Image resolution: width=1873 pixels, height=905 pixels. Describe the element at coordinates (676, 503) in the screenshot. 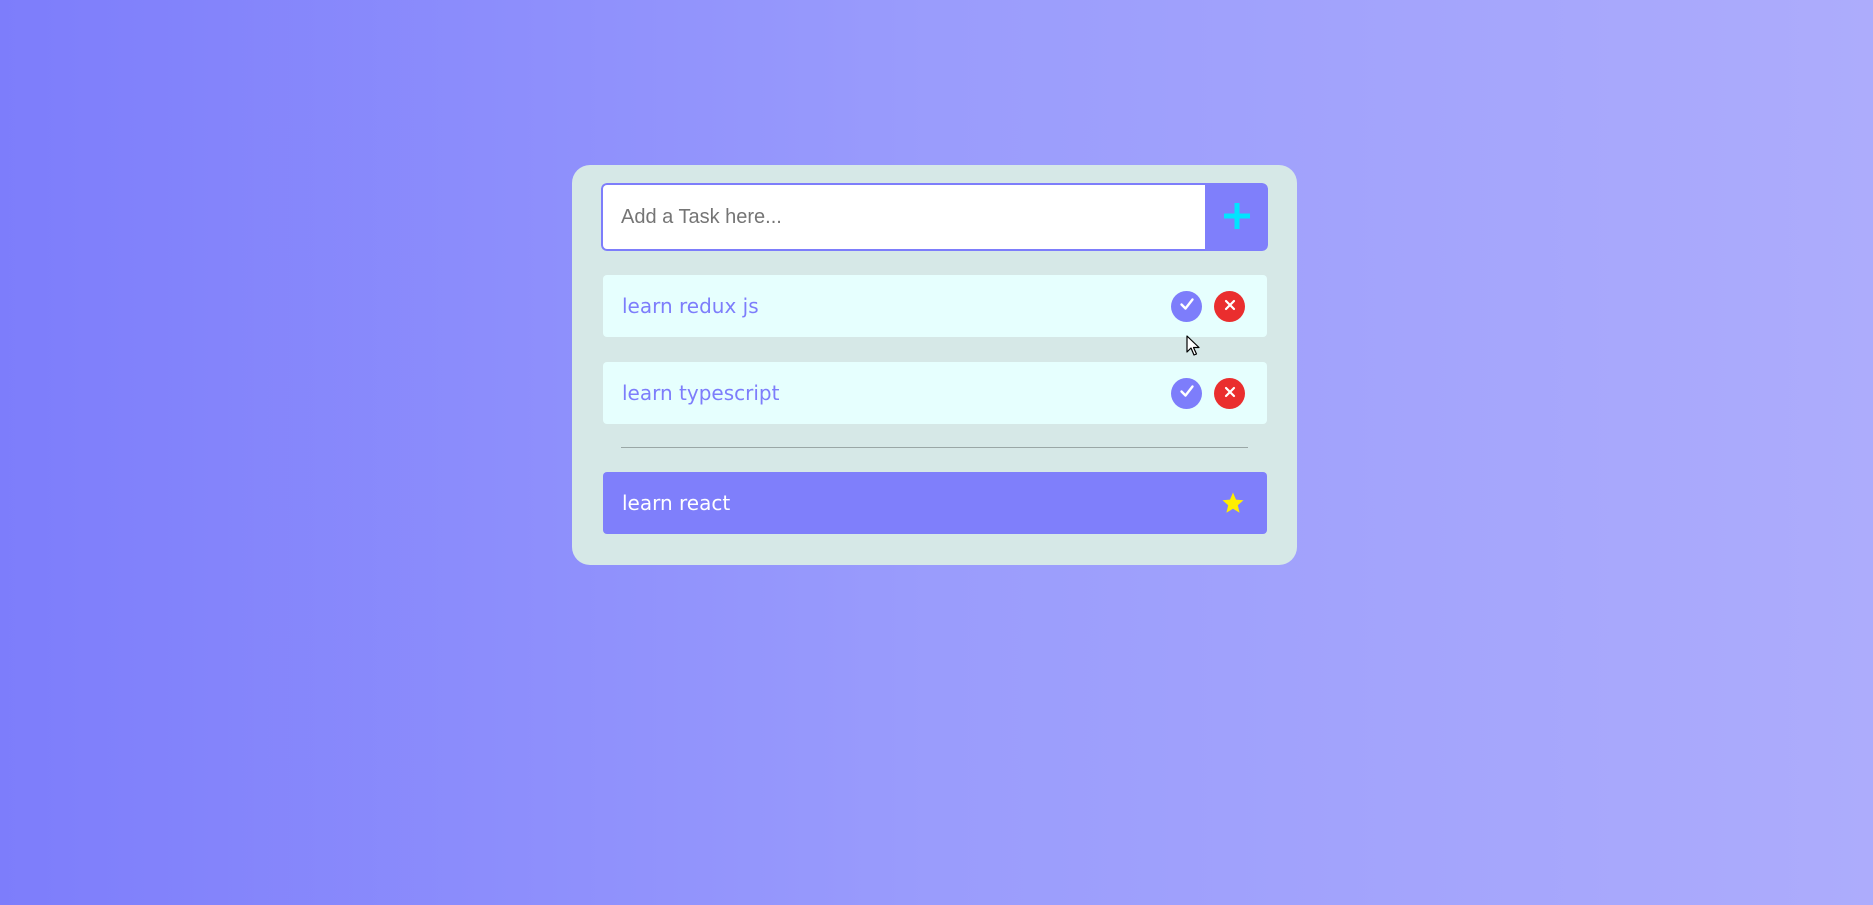

I see `completed-task-label: learn react` at that location.